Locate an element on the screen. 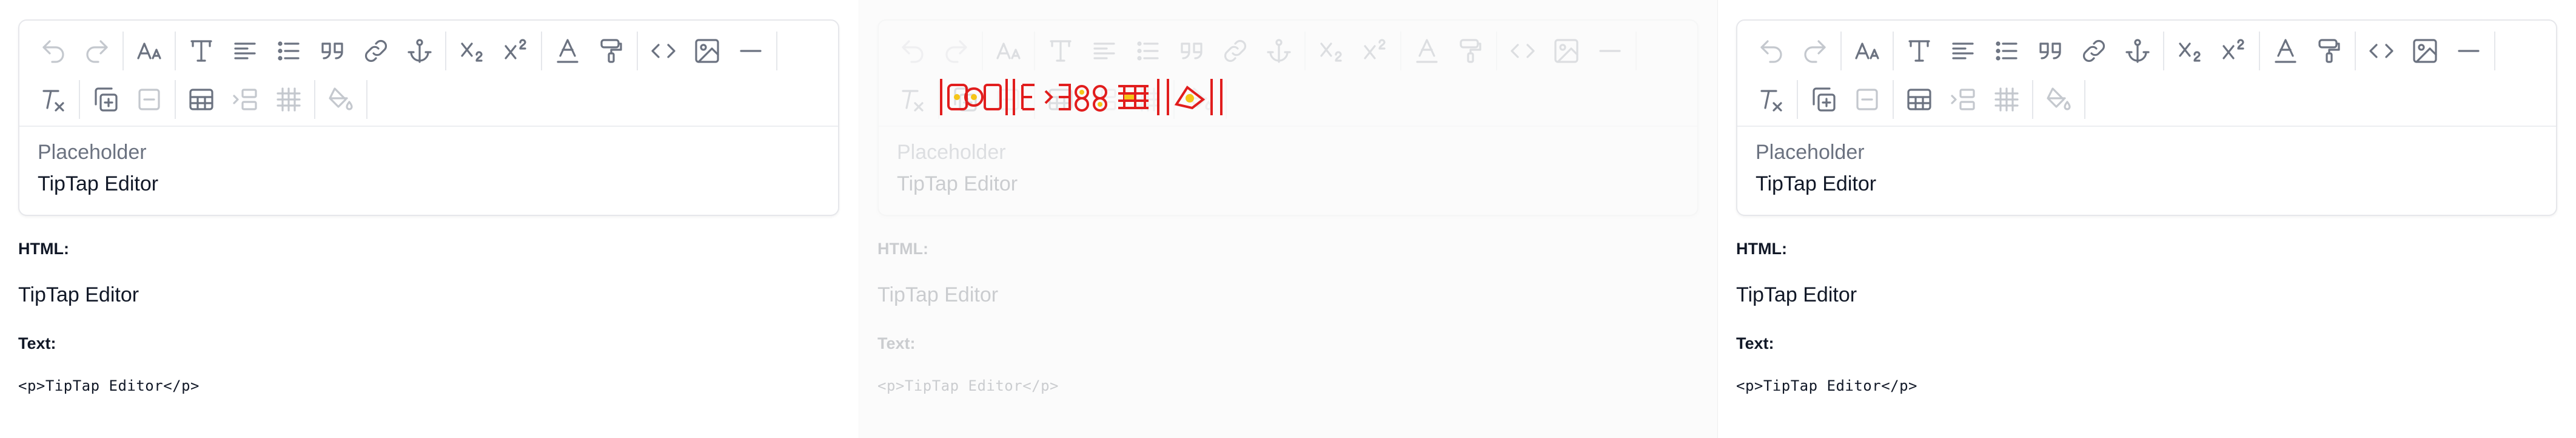 Image resolution: width=2576 pixels, height=438 pixels. blockquote-icon is located at coordinates (332, 50).